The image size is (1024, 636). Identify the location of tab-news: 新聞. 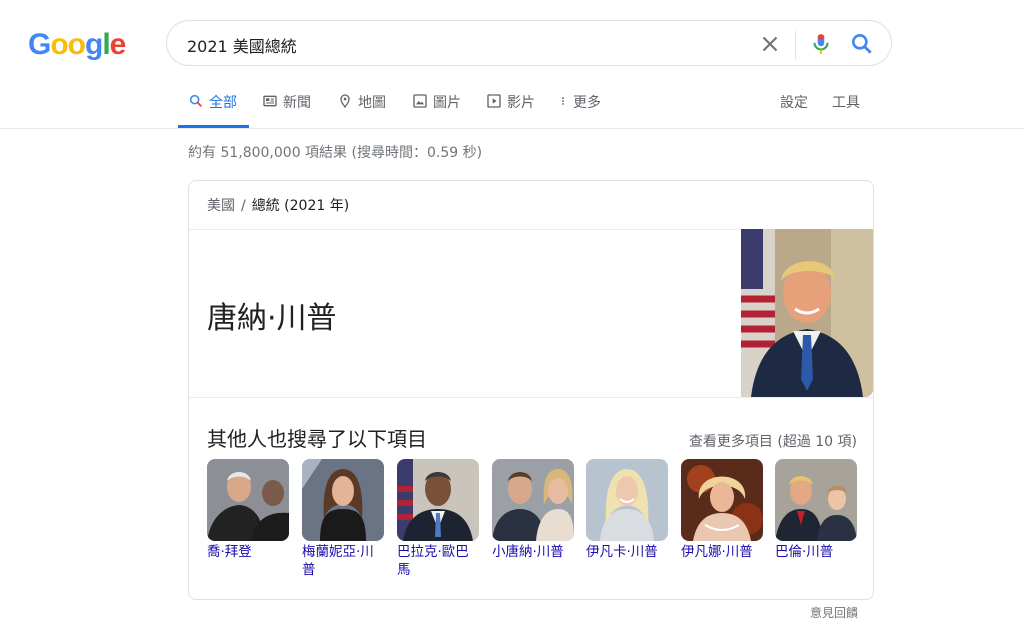
(286, 110).